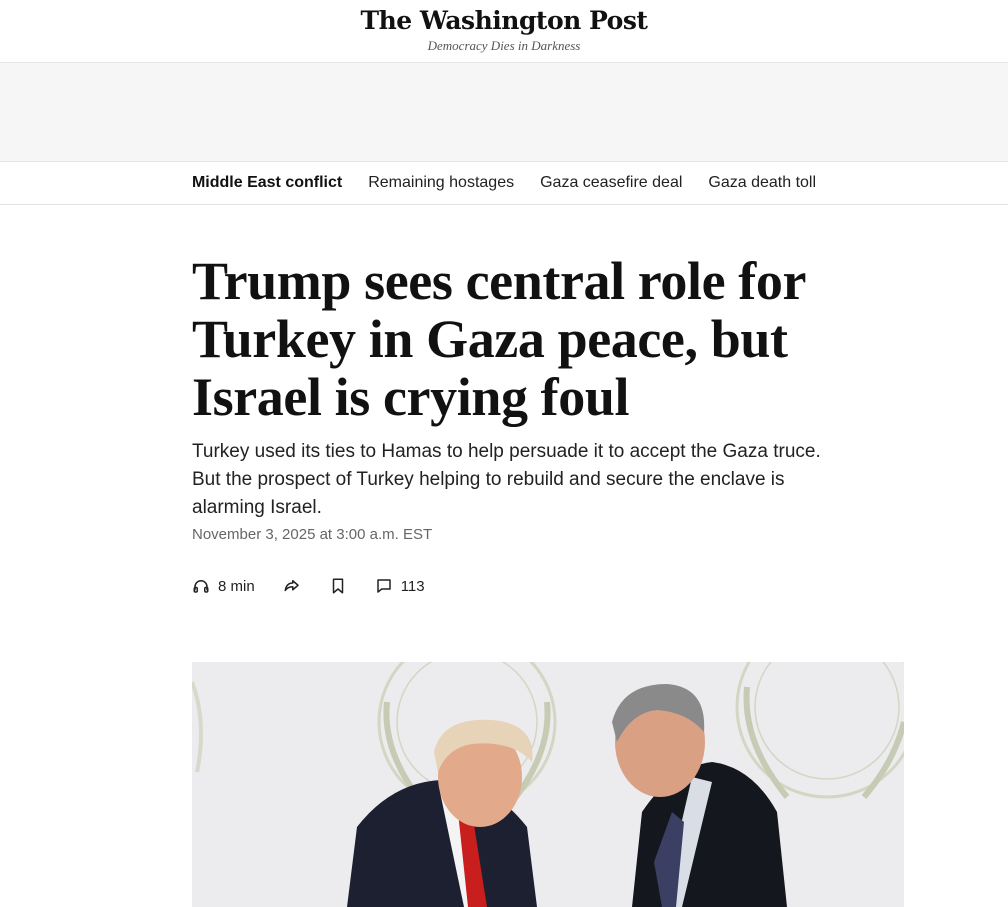 Image resolution: width=1008 pixels, height=907 pixels. I want to click on comments-count: 113, so click(412, 586).